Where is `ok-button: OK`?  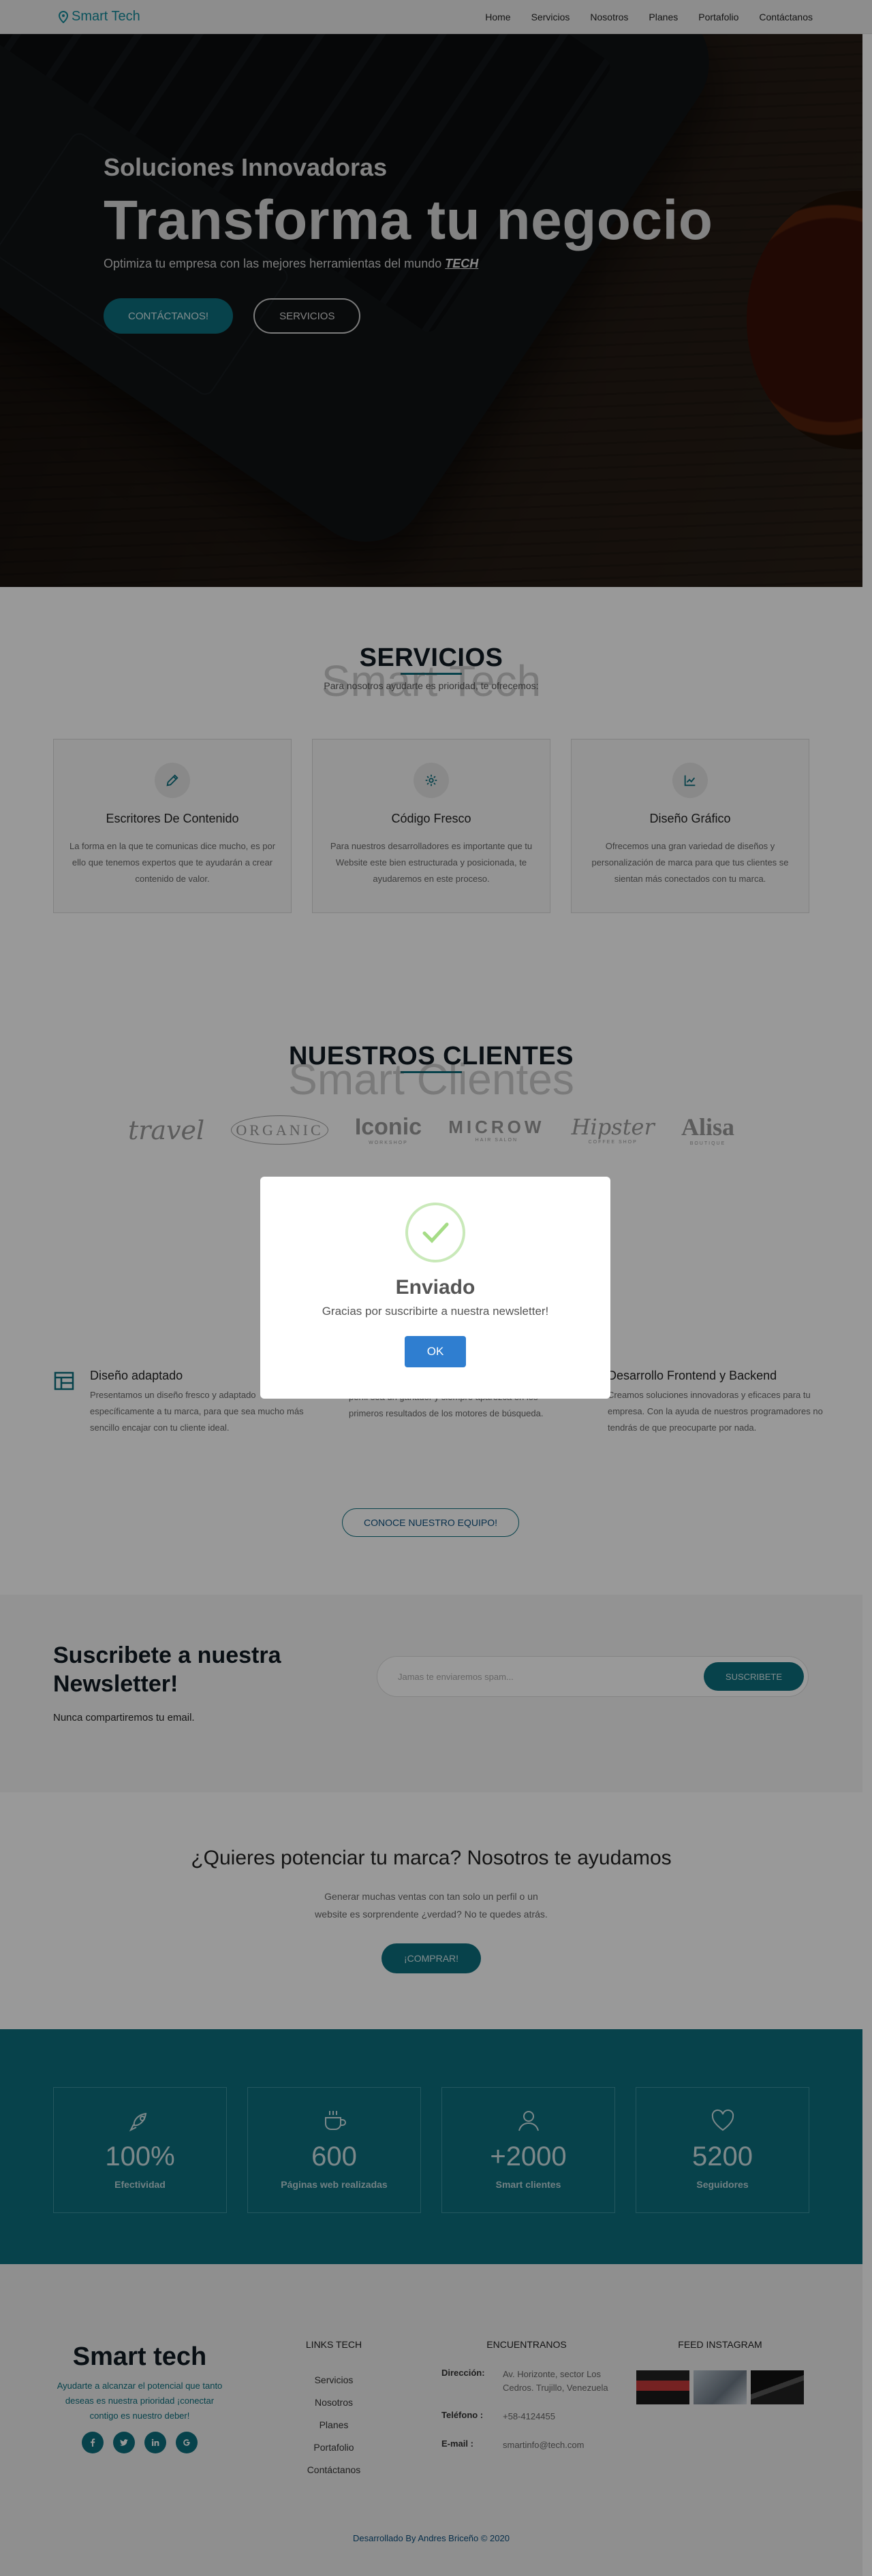 ok-button: OK is located at coordinates (435, 1351).